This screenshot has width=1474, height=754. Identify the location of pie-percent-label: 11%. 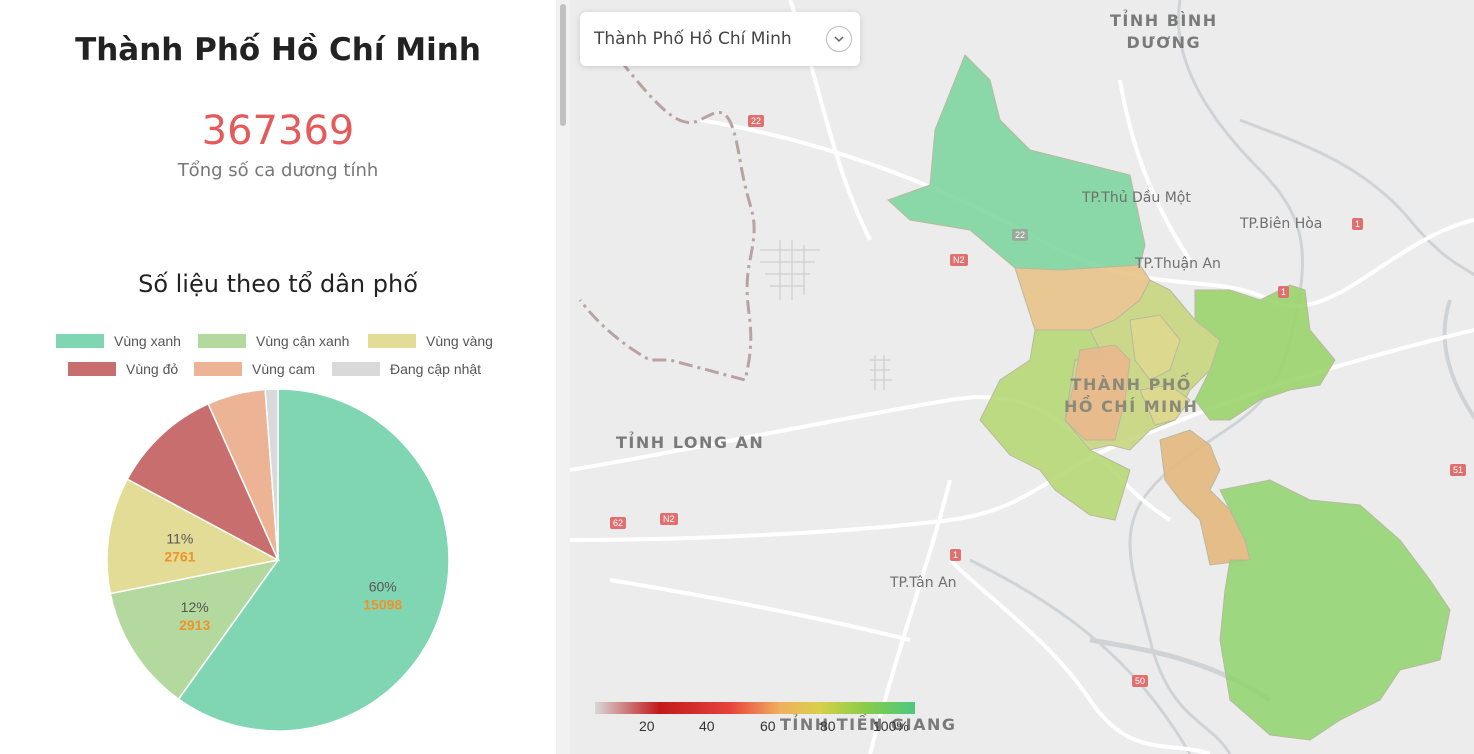
(179, 538).